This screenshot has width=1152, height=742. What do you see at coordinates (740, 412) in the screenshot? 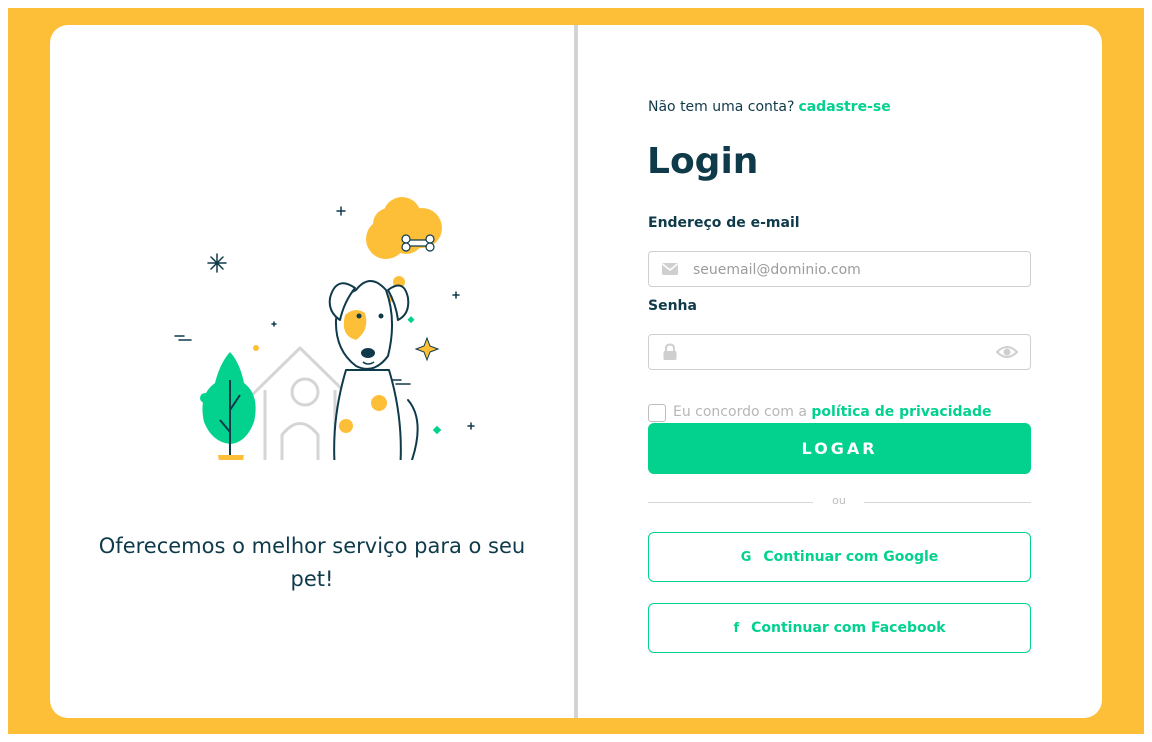
I see `agree-label: Eu concordo com a` at bounding box center [740, 412].